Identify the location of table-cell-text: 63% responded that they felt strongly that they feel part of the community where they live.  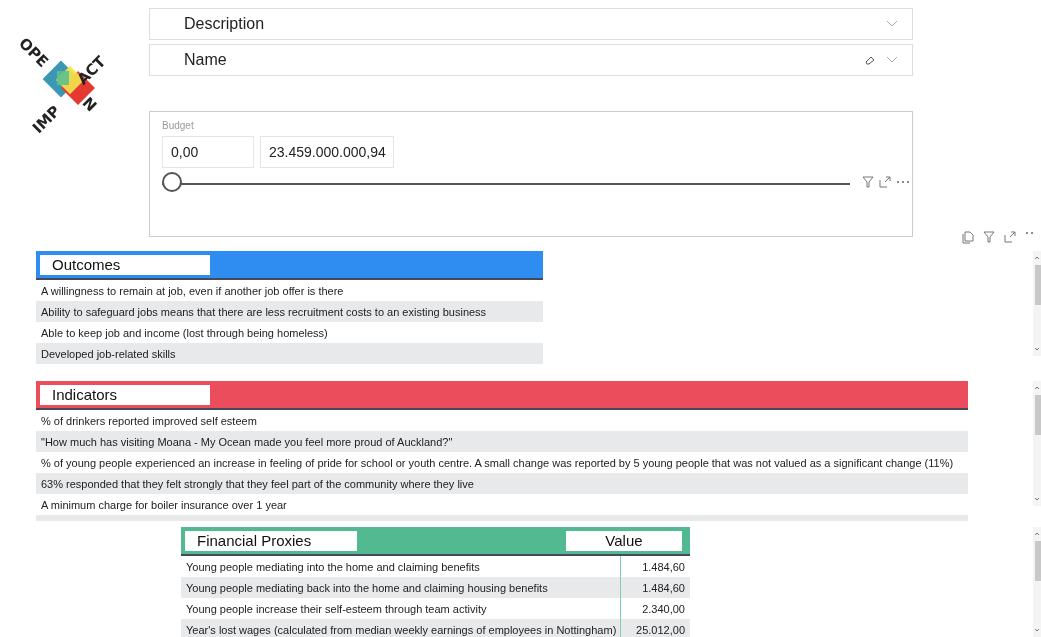
(257, 483).